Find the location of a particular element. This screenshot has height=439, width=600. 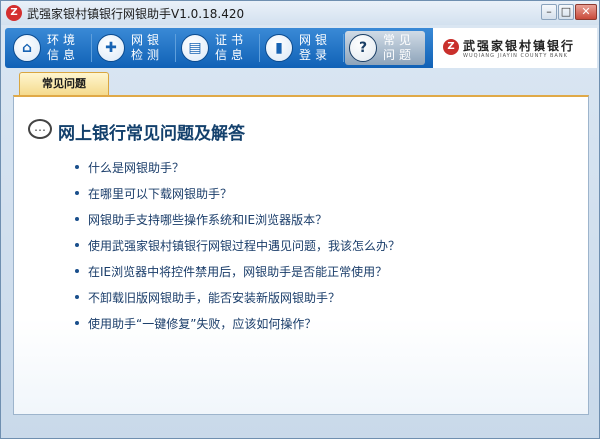

page-title: 网上银行常见问题及解答 is located at coordinates (151, 134).